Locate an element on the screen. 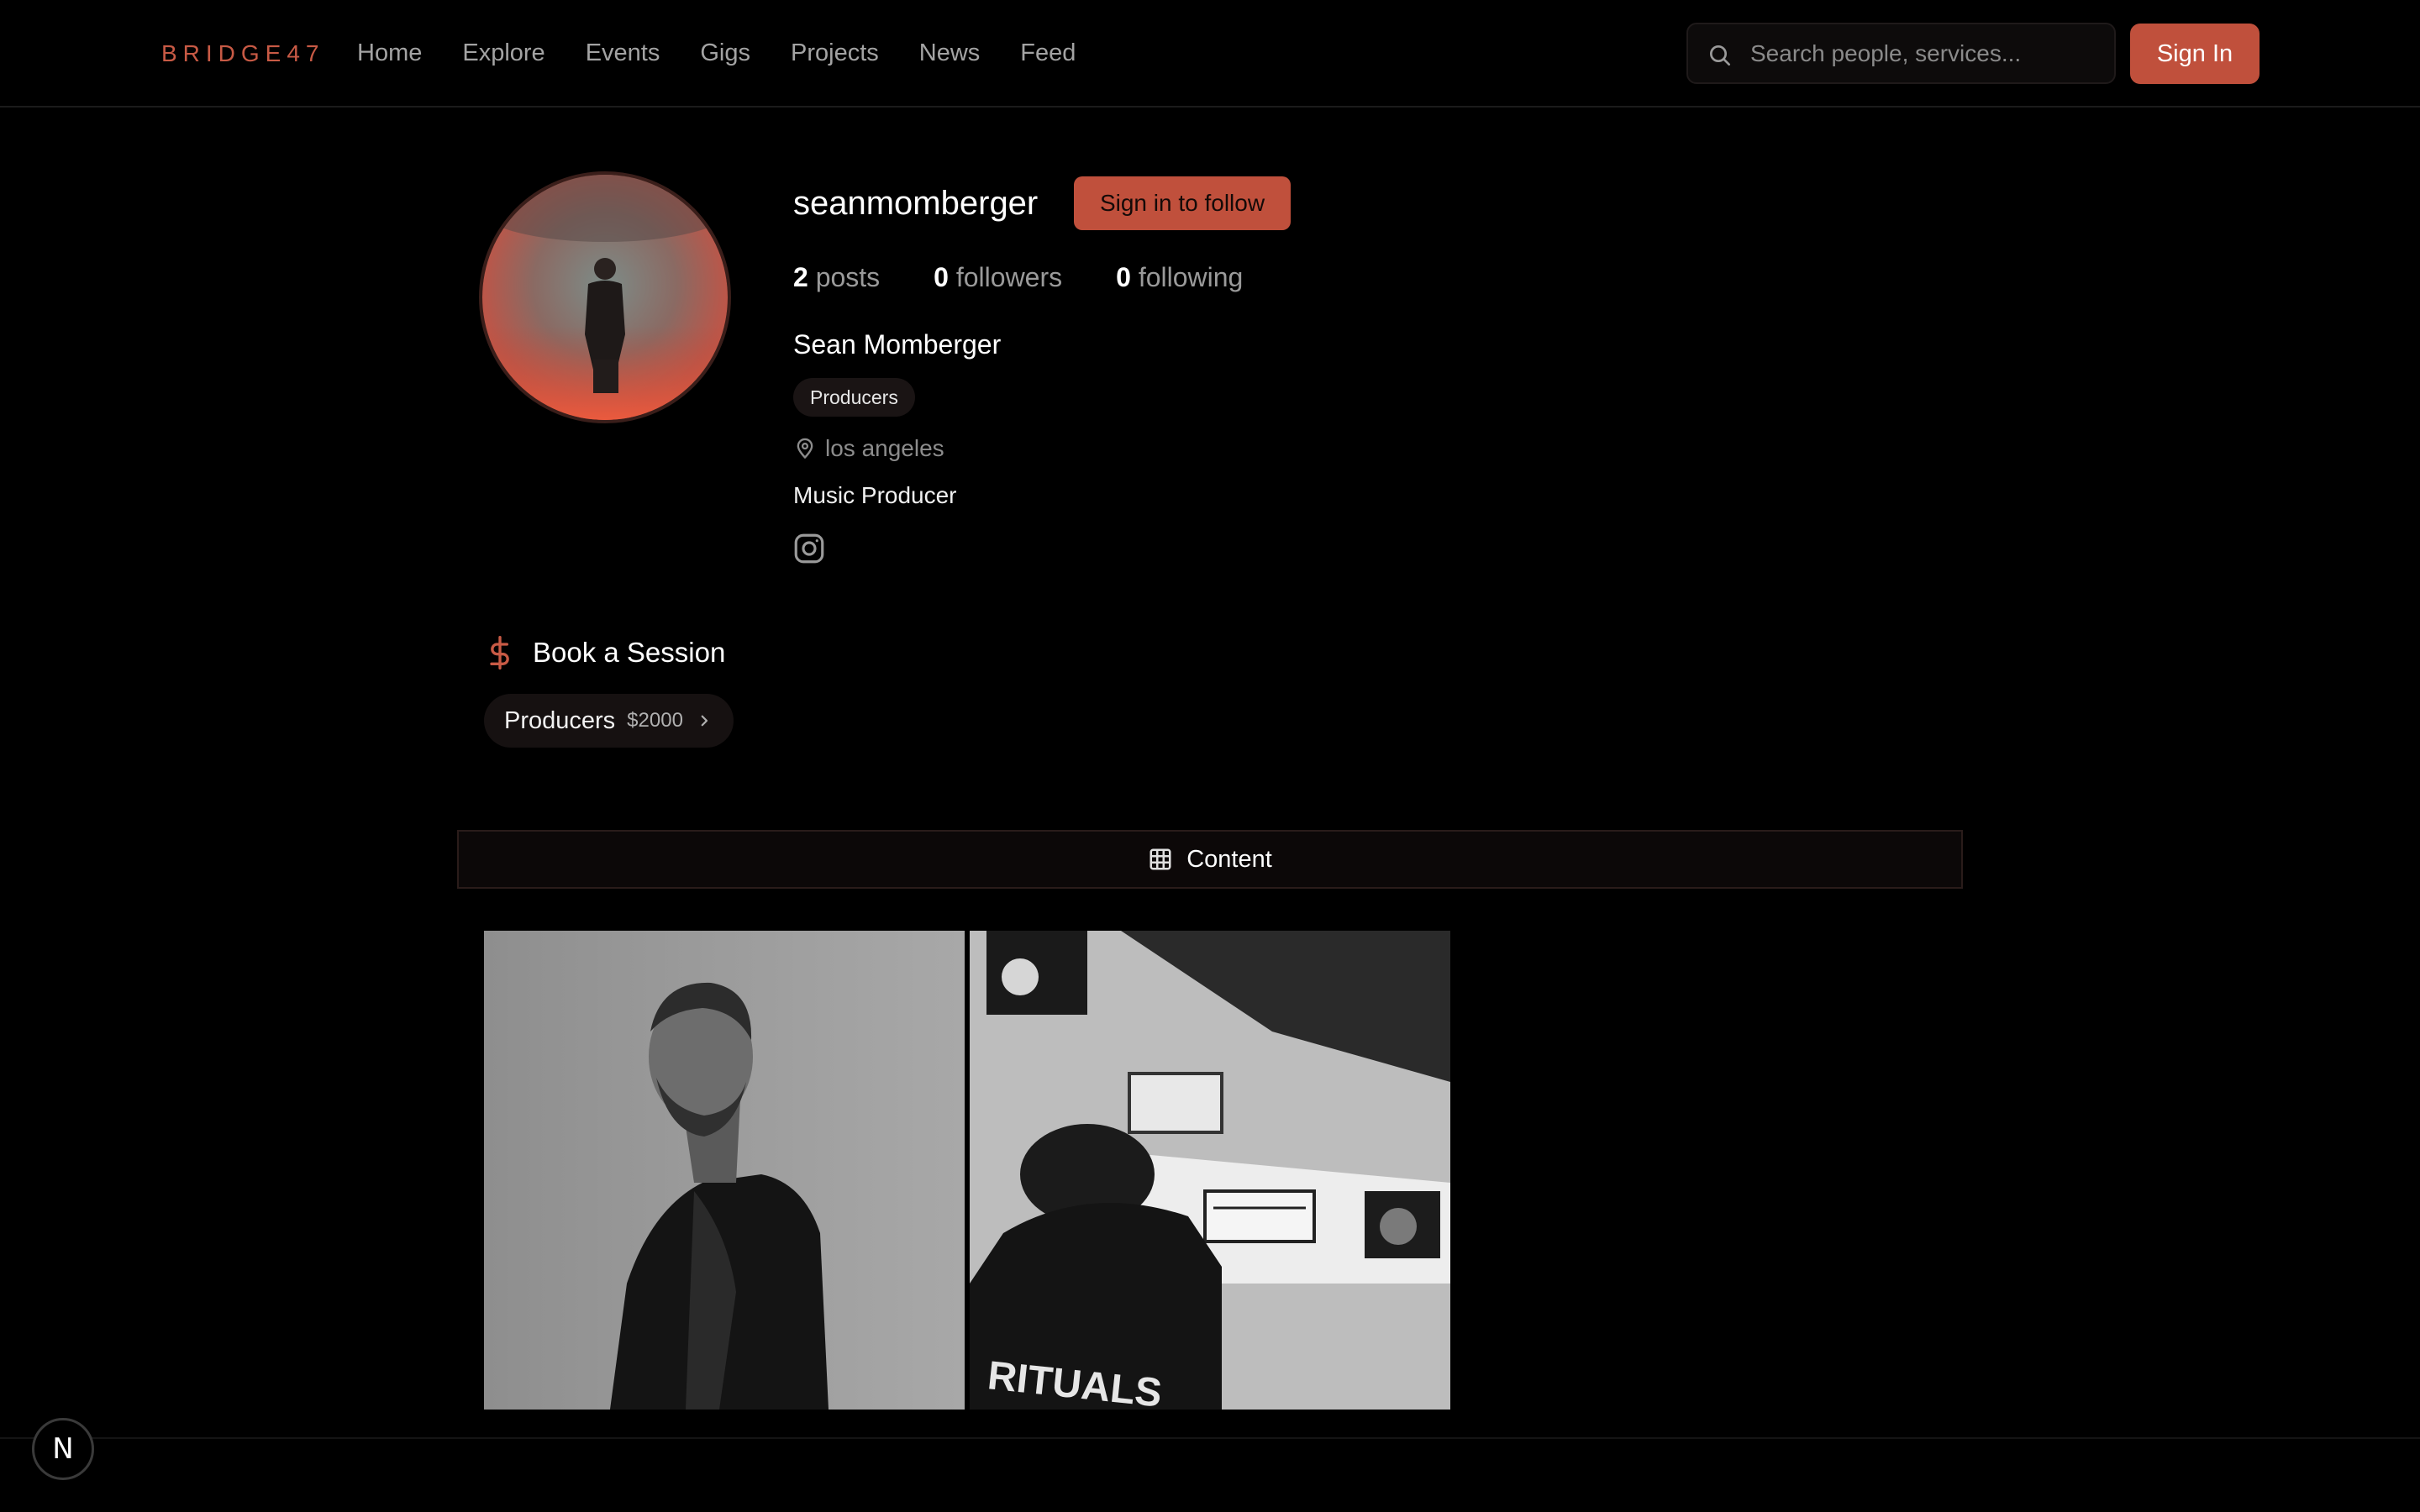 Image resolution: width=2420 pixels, height=1512 pixels. profile-bio: Music Producer is located at coordinates (875, 495).